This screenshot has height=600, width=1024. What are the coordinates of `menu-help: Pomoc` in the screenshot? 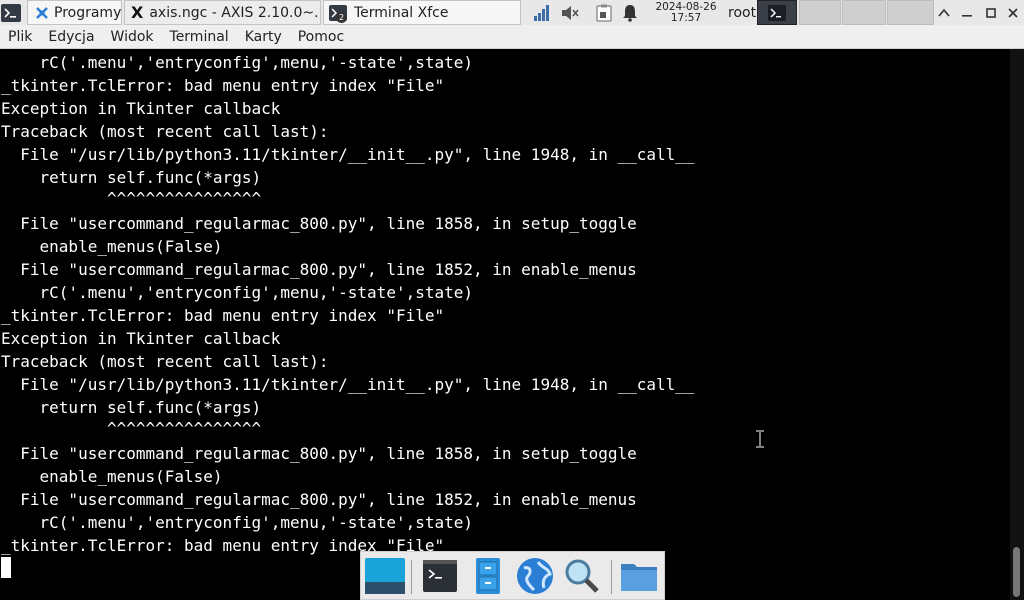 It's located at (321, 37).